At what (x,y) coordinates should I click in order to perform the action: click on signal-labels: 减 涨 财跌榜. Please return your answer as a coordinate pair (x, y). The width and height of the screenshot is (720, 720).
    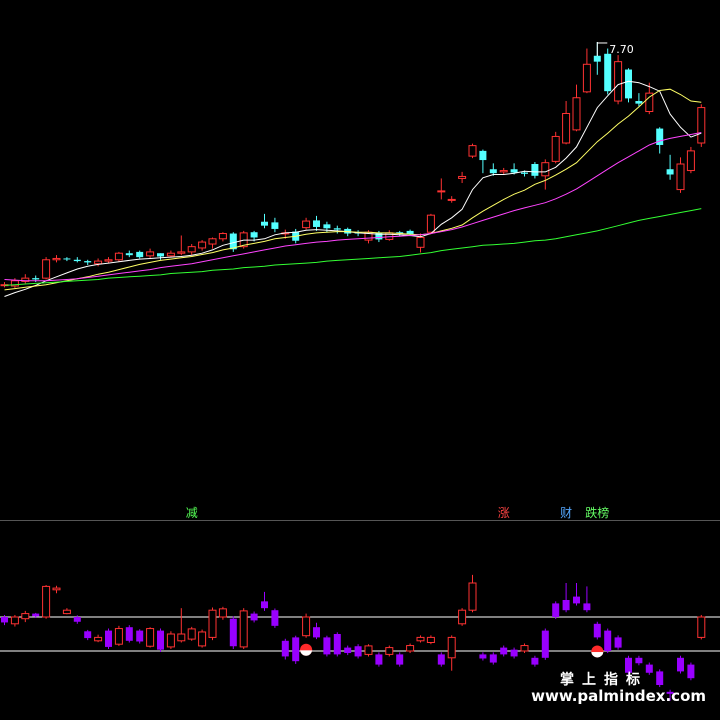
    Looking at the image, I should click on (398, 512).